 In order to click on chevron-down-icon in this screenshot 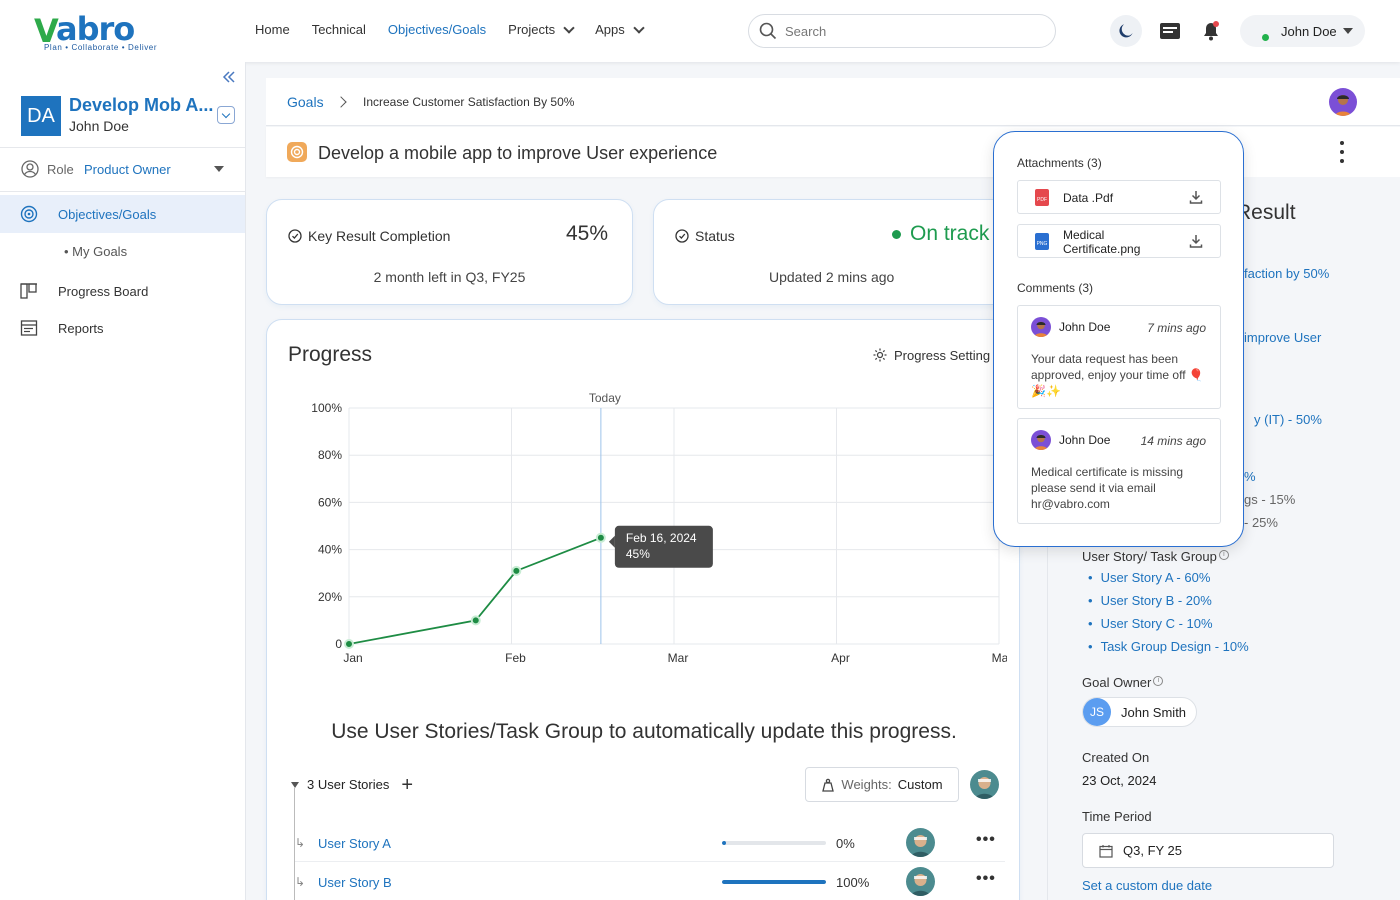, I will do `click(569, 27)`.